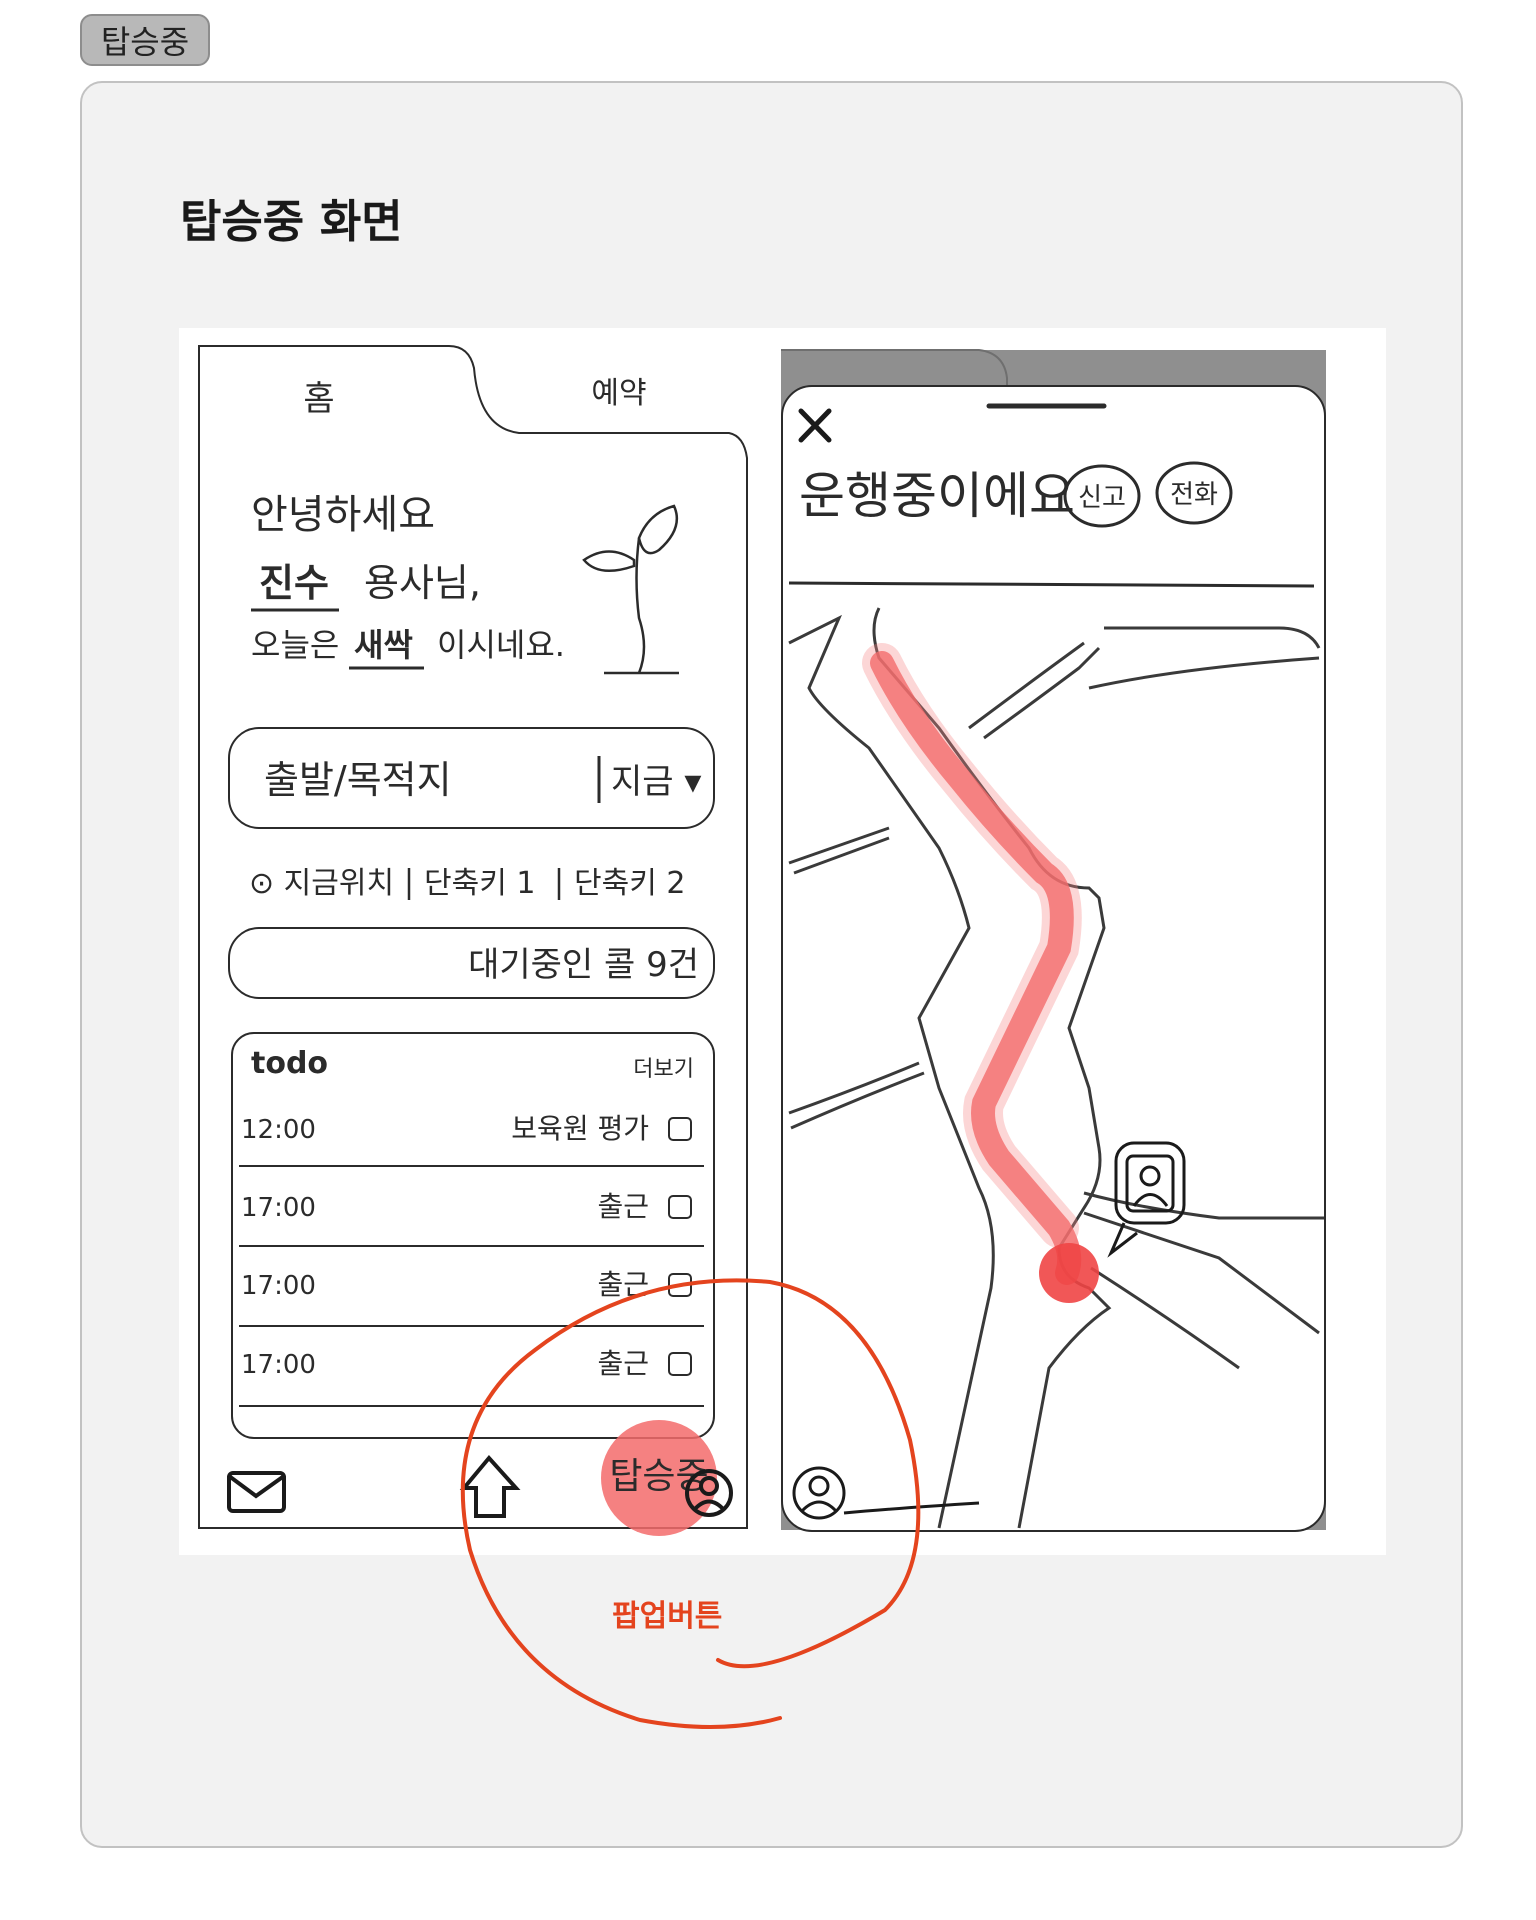 The image size is (1536, 1920). What do you see at coordinates (490, 1486) in the screenshot?
I see `home-icon` at bounding box center [490, 1486].